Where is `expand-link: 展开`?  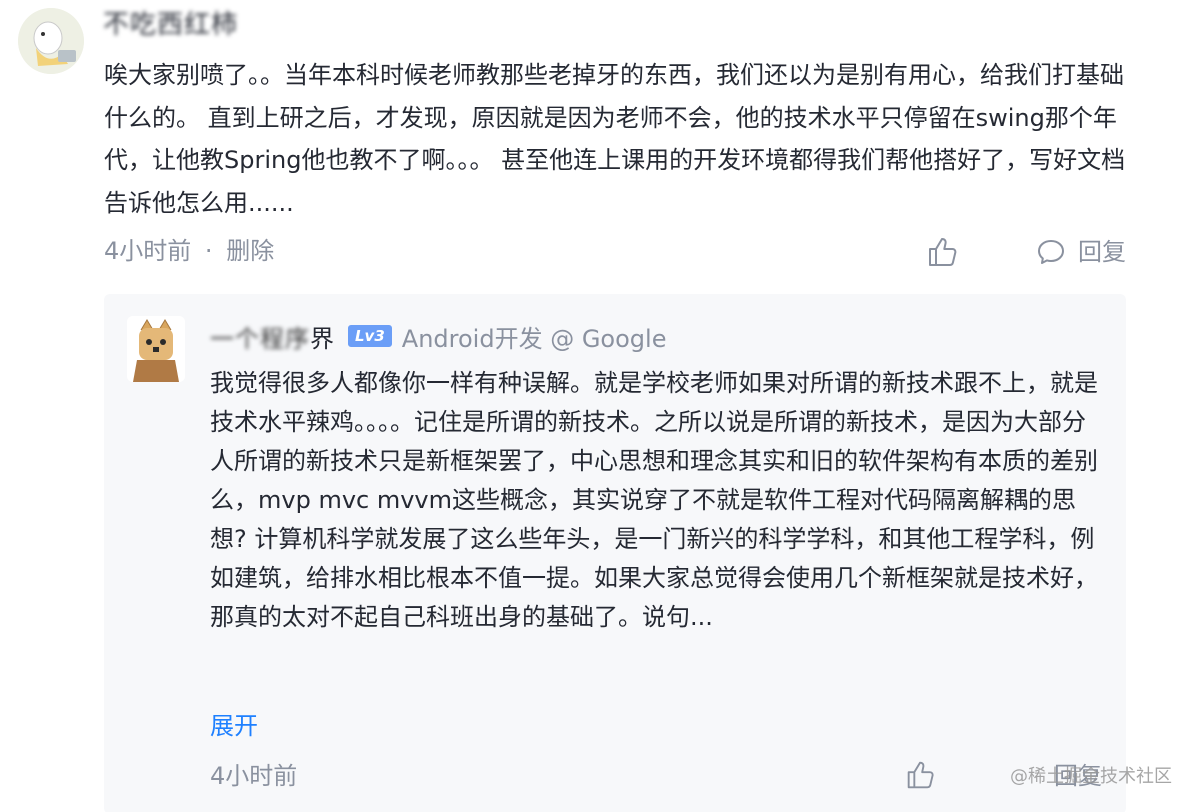 expand-link: 展开 is located at coordinates (234, 726).